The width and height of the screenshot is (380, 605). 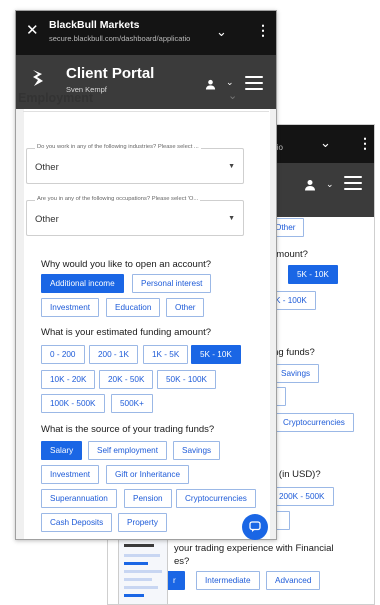 What do you see at coordinates (126, 332) in the screenshot?
I see `question-funding: What is your estimated funding amount?` at bounding box center [126, 332].